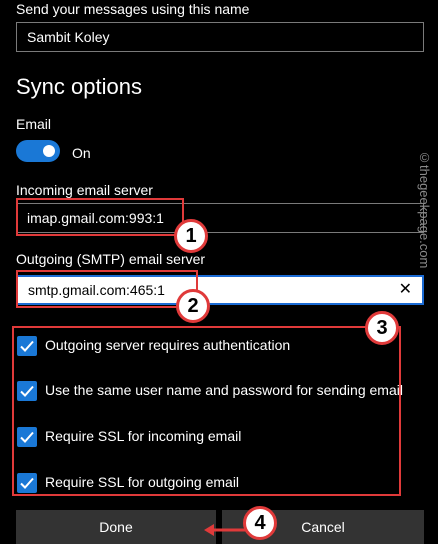  Describe the element at coordinates (34, 124) in the screenshot. I see `email-label: Email` at that location.